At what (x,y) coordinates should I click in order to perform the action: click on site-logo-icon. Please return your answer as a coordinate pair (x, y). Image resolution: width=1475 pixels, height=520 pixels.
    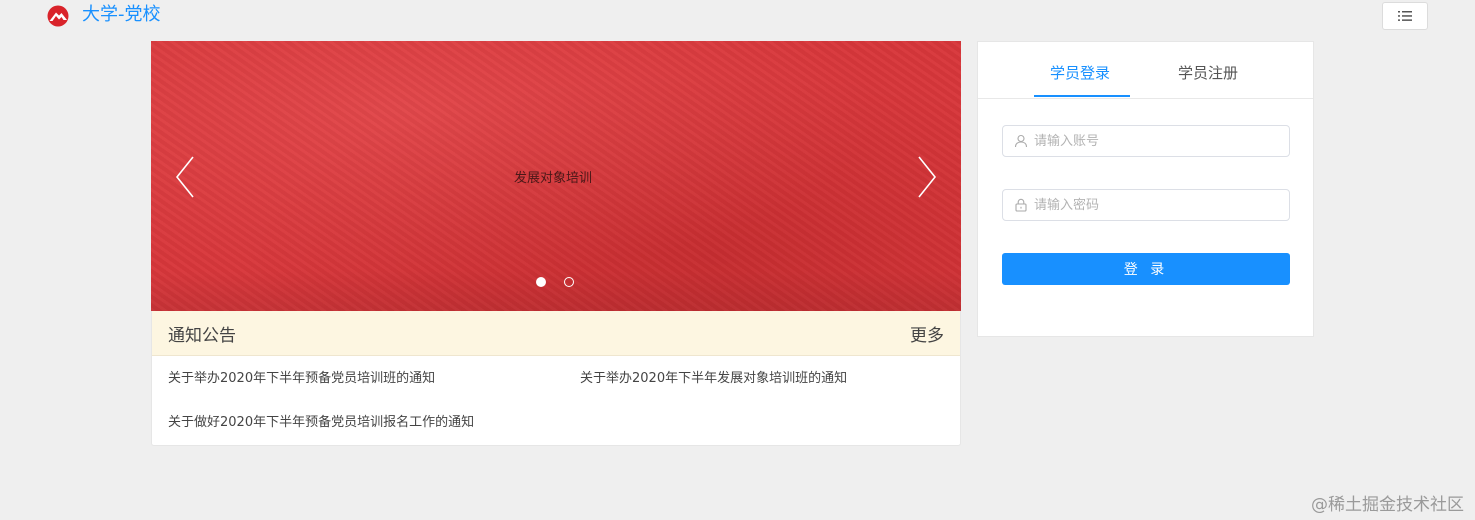
    Looking at the image, I should click on (58, 16).